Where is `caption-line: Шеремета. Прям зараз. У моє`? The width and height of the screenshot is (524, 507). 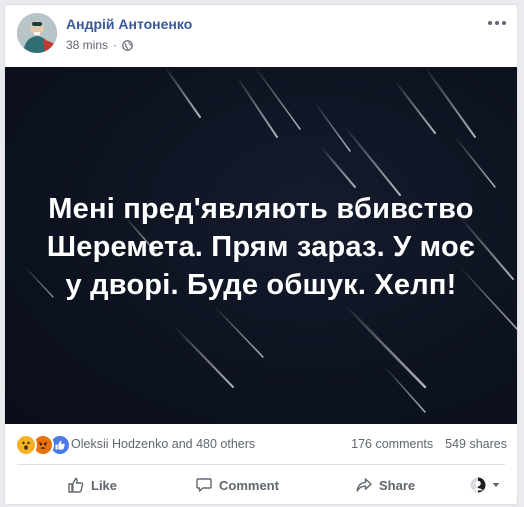 caption-line: Шеремета. Прям зараз. У моє is located at coordinates (261, 247).